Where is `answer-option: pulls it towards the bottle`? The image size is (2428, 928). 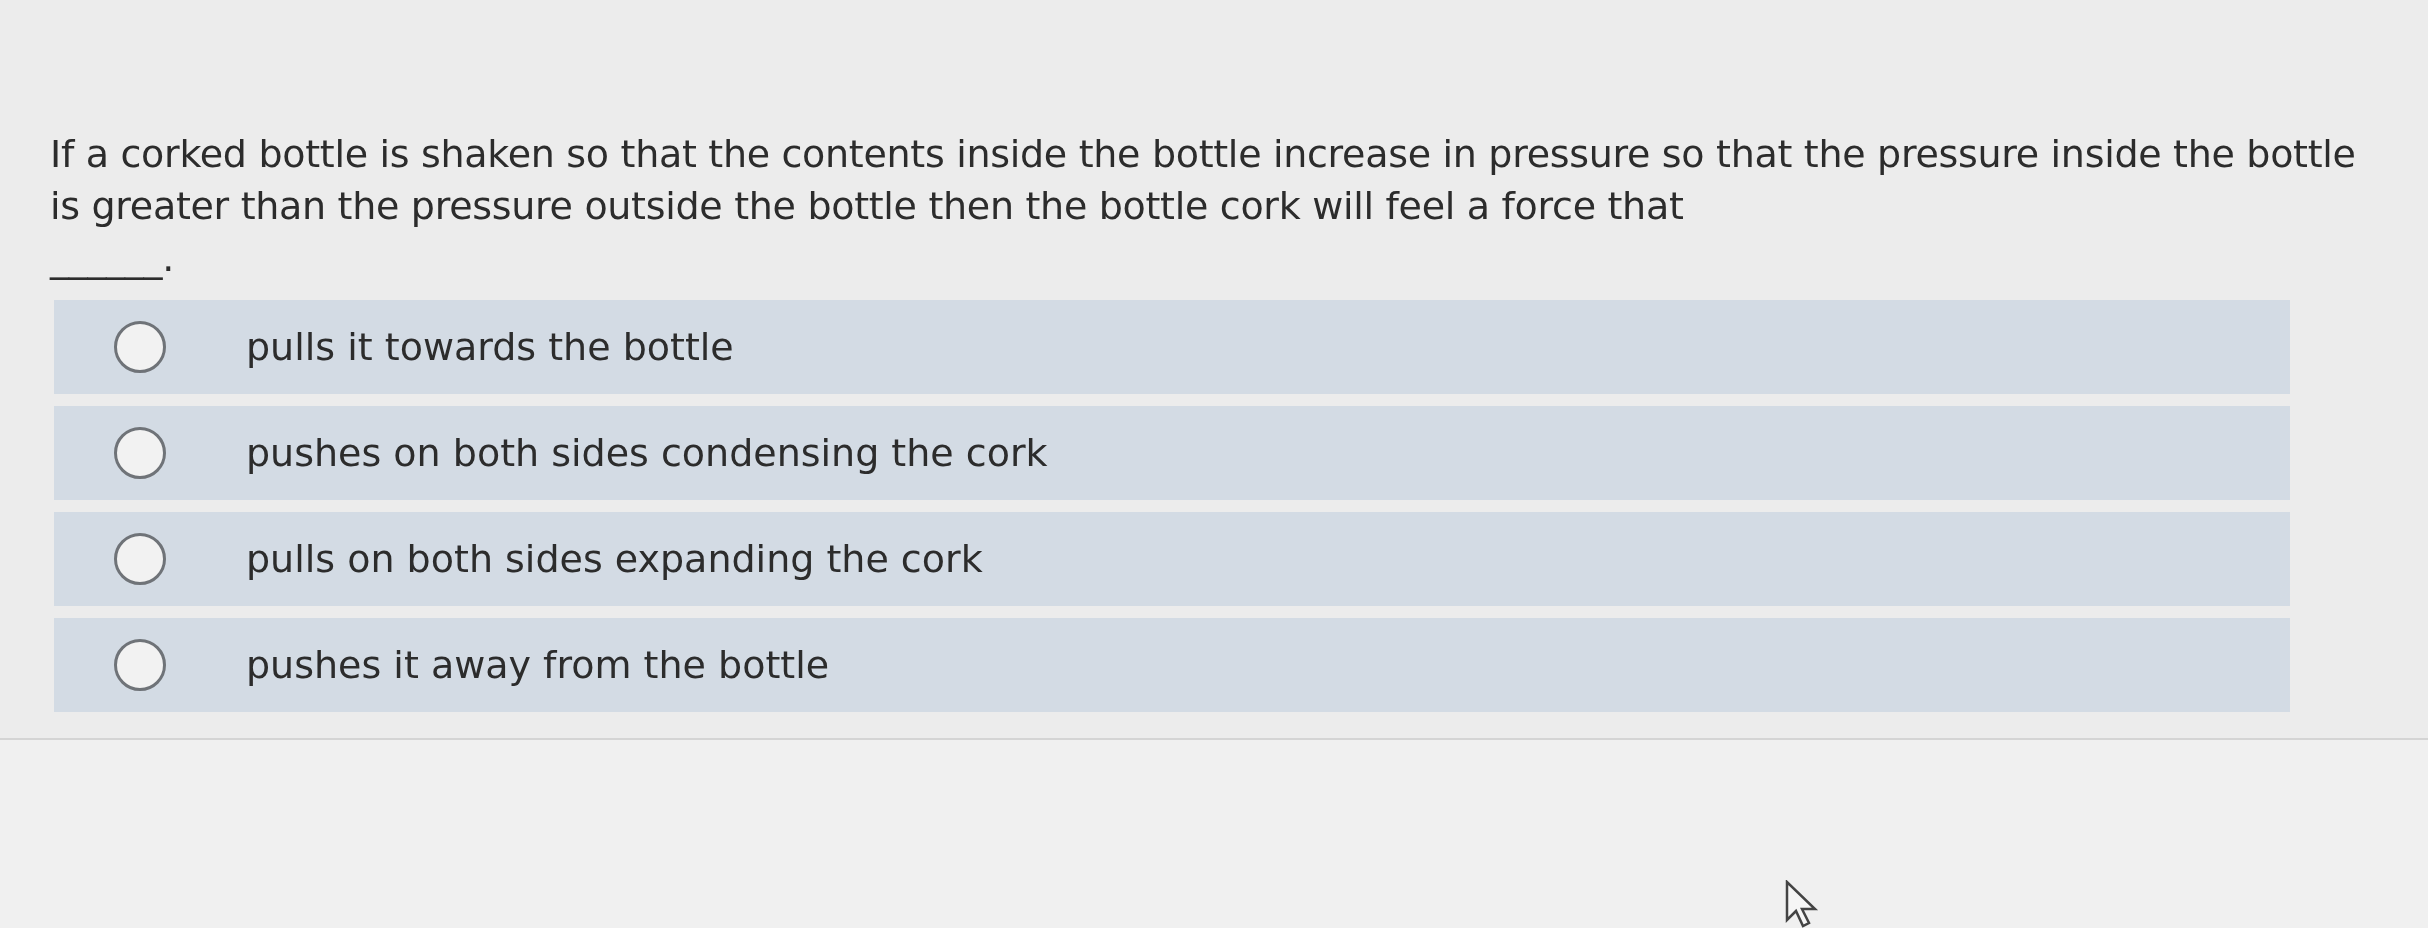
answer-option: pulls it towards the bottle is located at coordinates (1172, 347).